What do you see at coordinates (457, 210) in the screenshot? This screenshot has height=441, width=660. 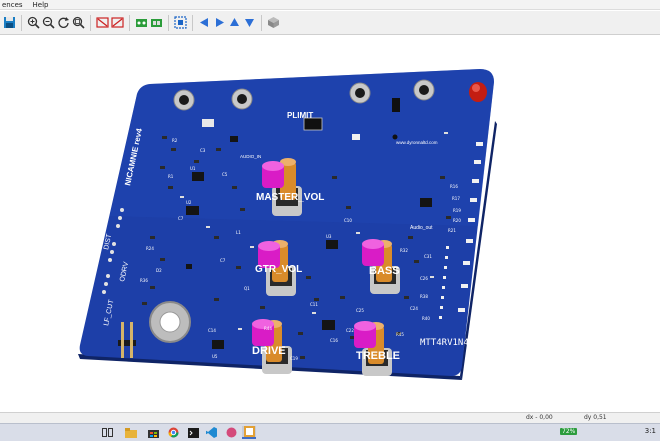 I see `svg-text: R19` at bounding box center [457, 210].